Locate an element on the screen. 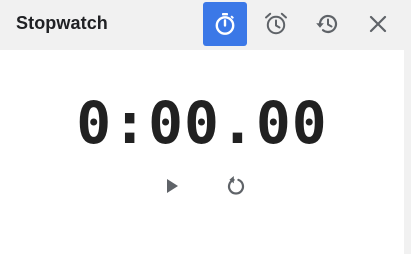 Image resolution: width=411 pixels, height=254 pixels. reset-icon is located at coordinates (236, 185).